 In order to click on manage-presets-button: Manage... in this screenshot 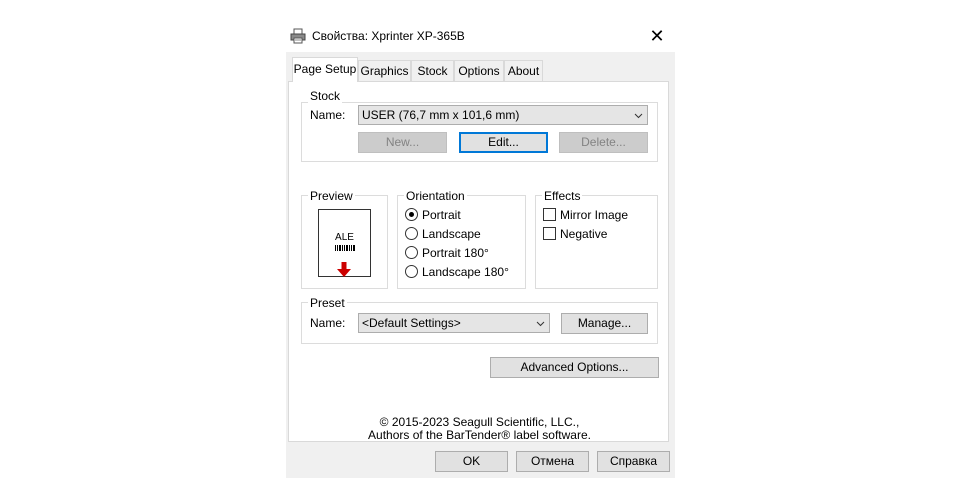, I will do `click(604, 323)`.